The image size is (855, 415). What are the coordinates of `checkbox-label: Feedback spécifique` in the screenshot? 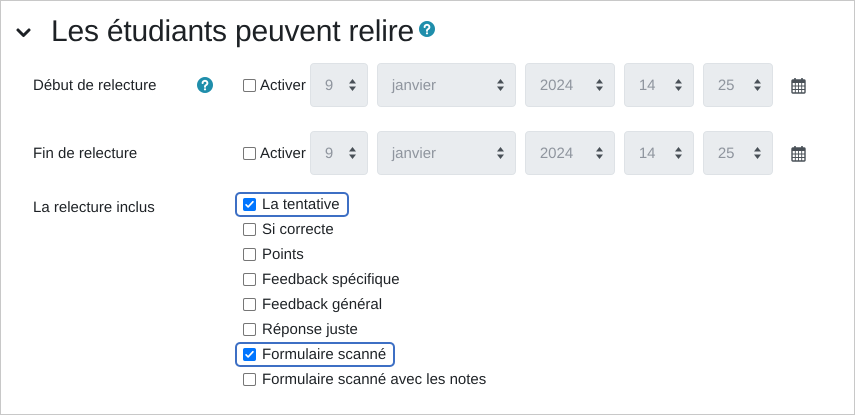 It's located at (331, 279).